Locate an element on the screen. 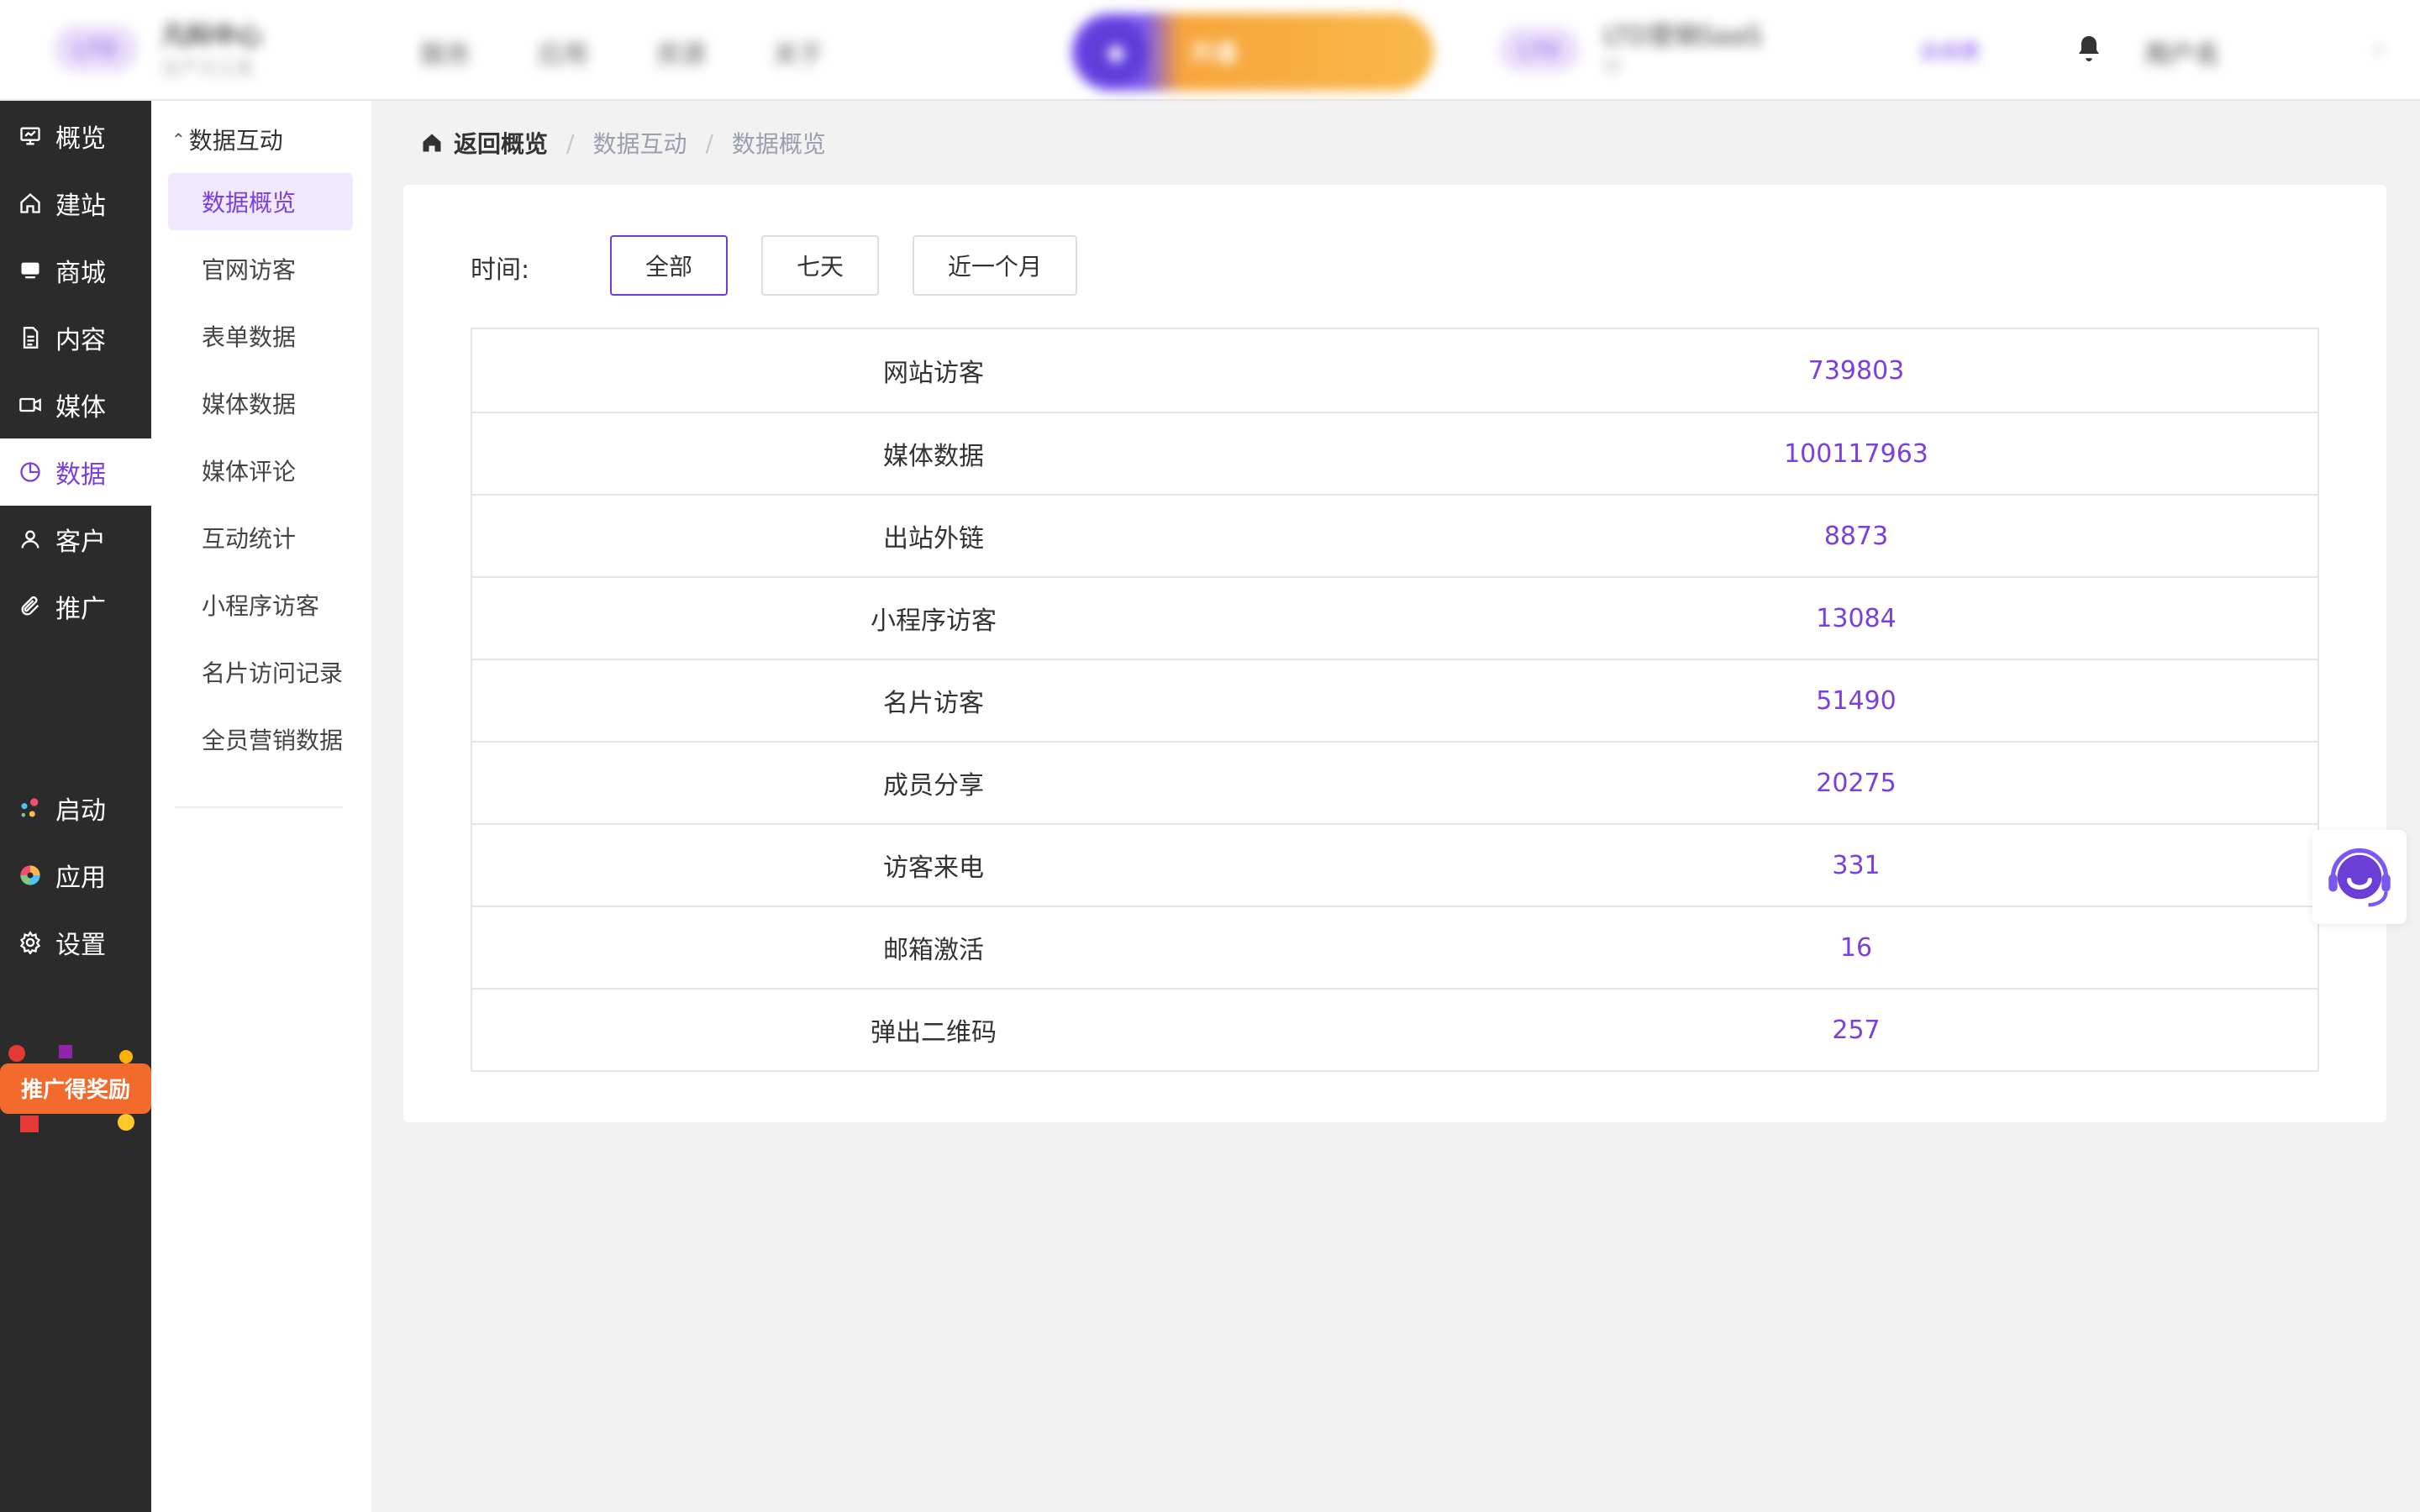 The width and height of the screenshot is (2420, 1512). sidebar-item-label: 内容 is located at coordinates (80, 340).